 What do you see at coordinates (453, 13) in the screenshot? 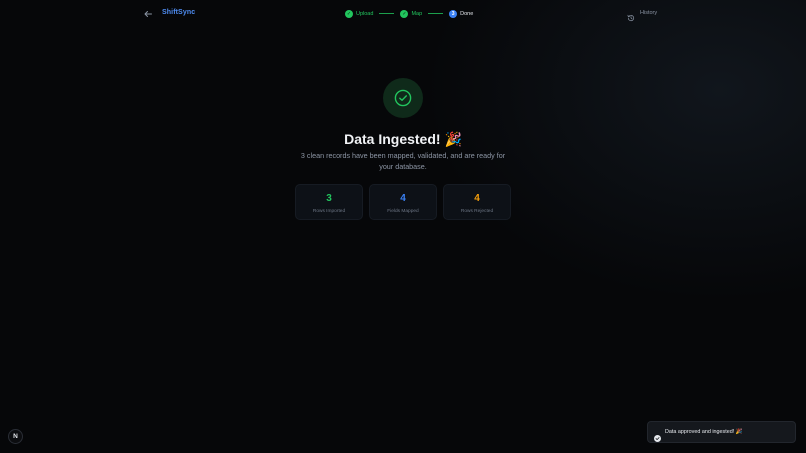
I see `step-done-number: 3` at bounding box center [453, 13].